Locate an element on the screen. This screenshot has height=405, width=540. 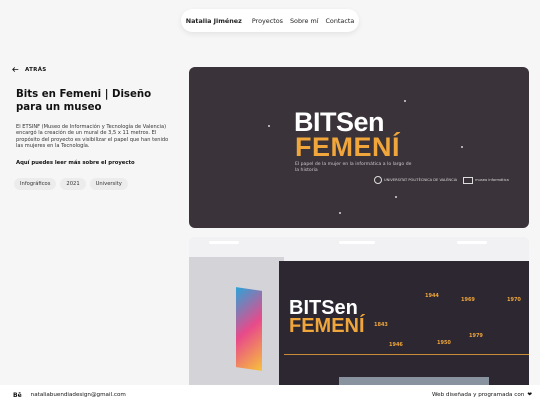
footer-credit-text: Web diseñada y programada con is located at coordinates (478, 395).